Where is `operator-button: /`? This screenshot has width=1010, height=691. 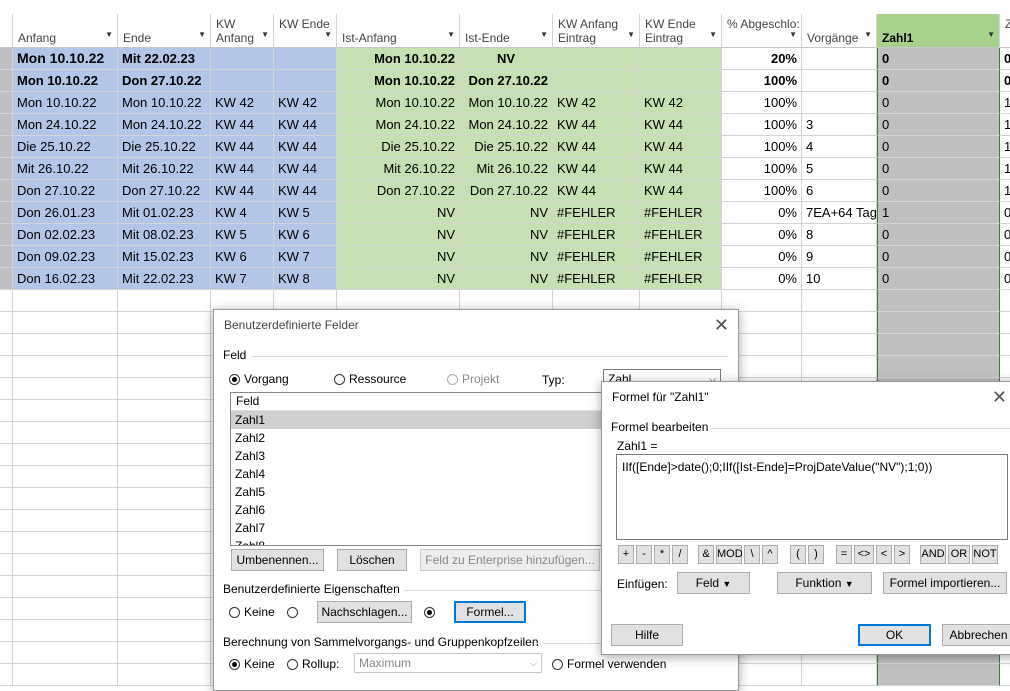
operator-button: / is located at coordinates (680, 554).